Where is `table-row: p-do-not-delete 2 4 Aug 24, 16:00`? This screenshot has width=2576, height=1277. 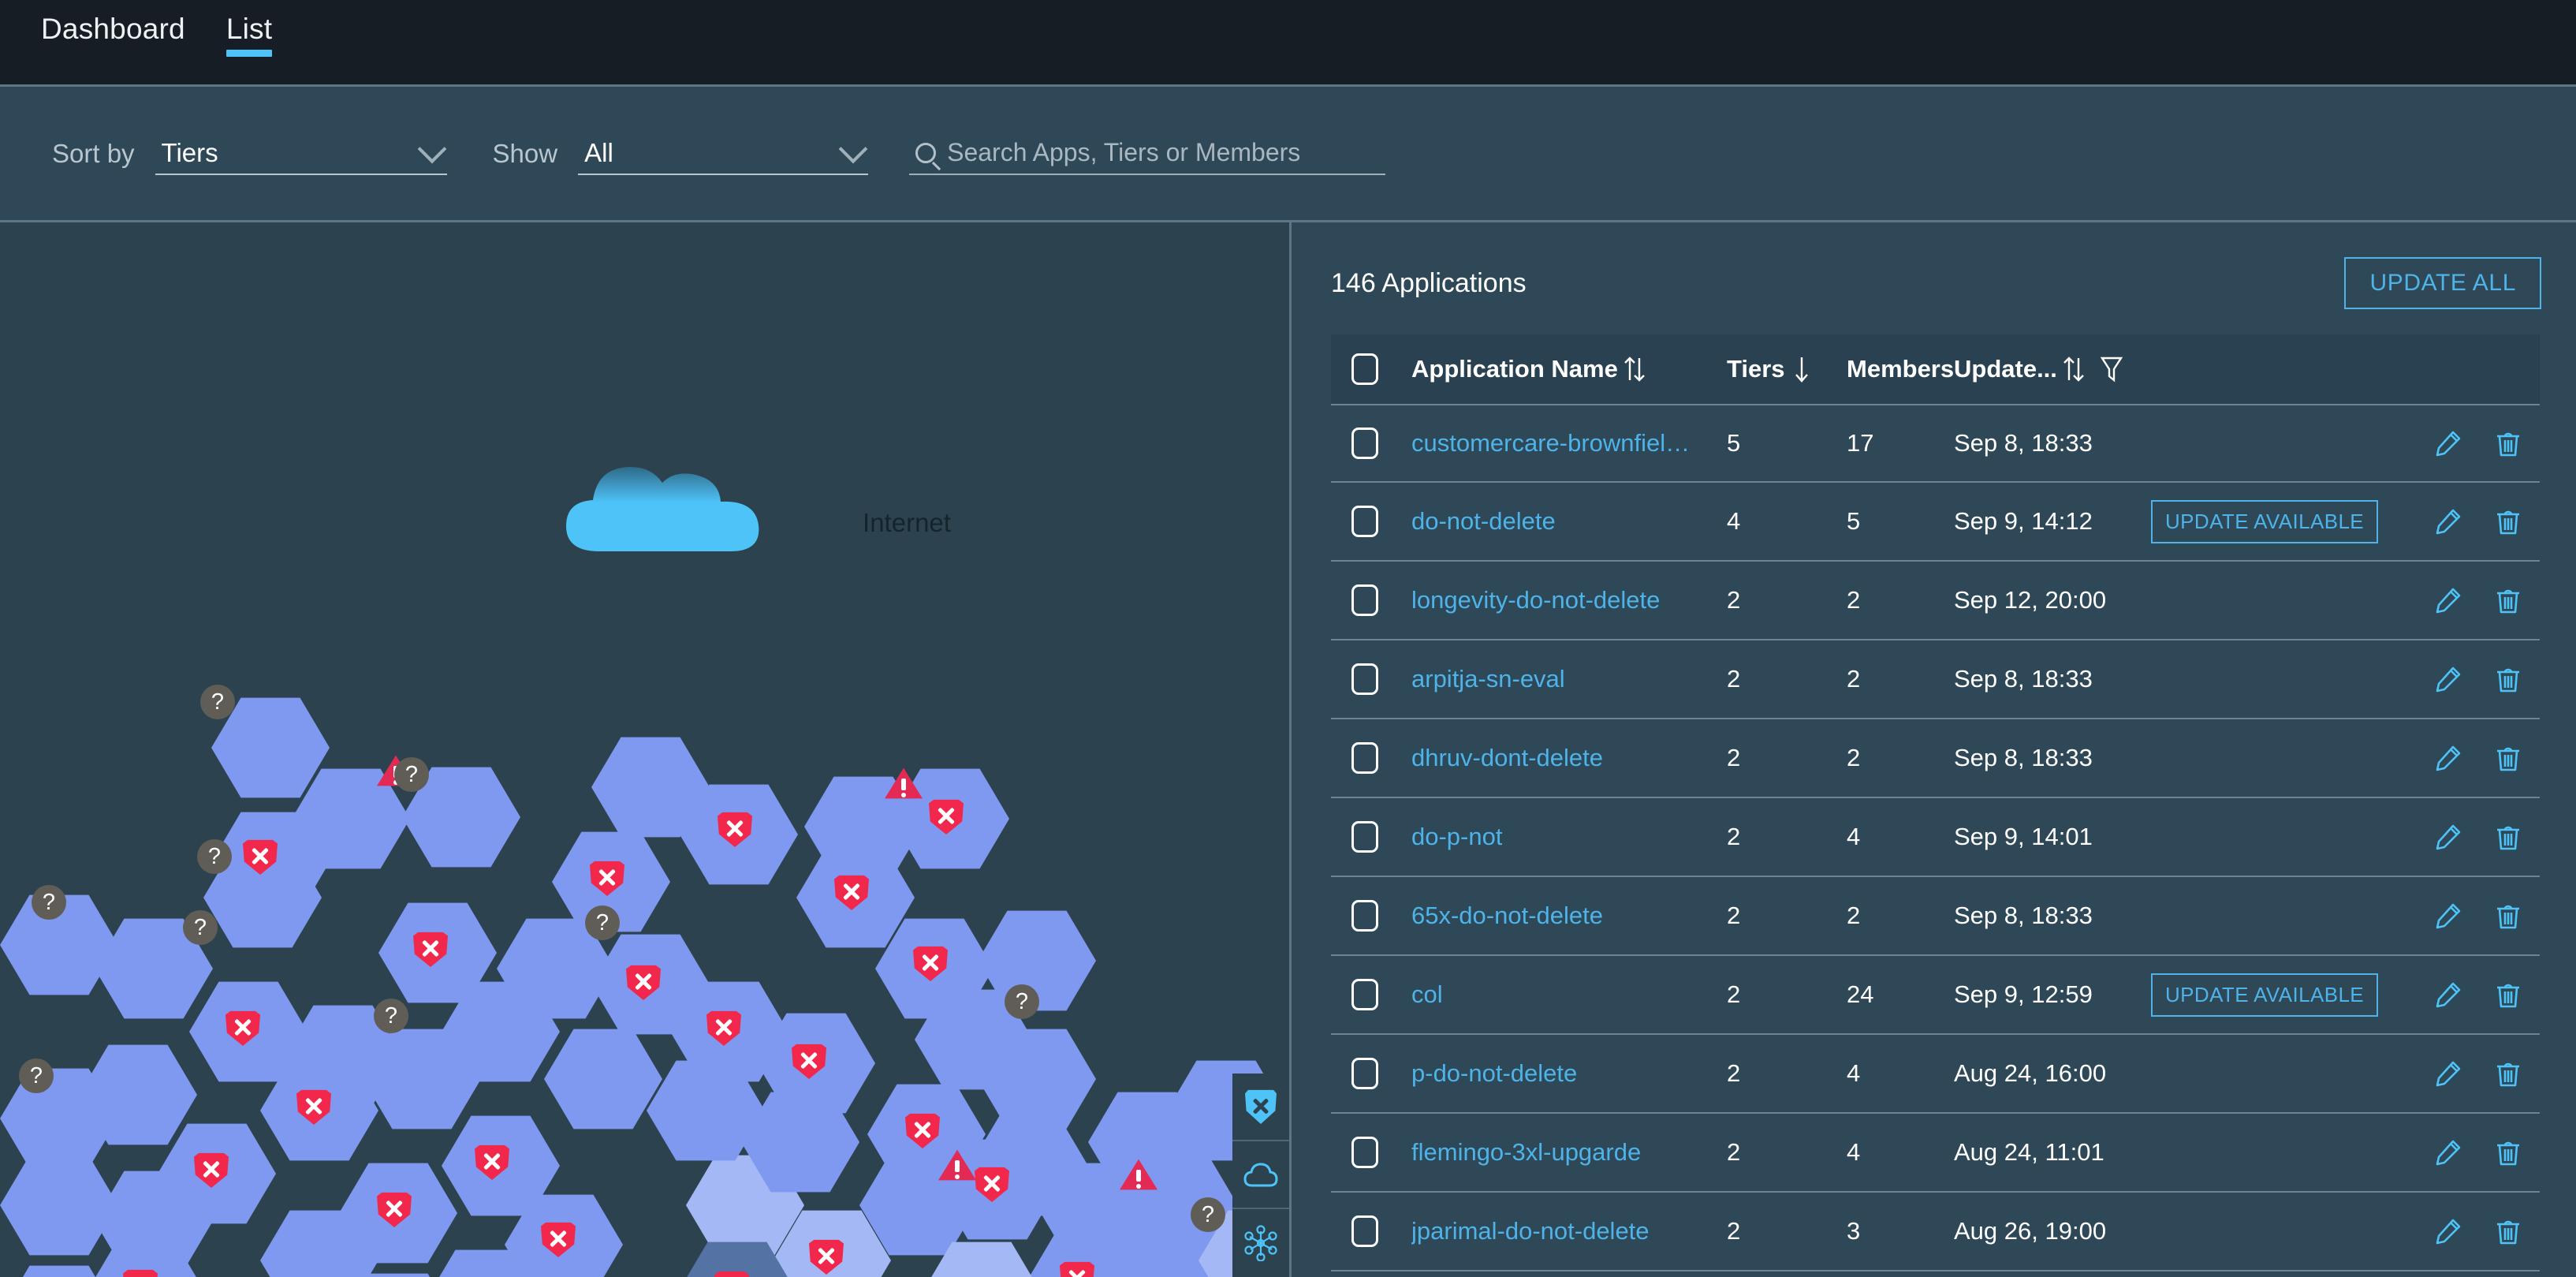 table-row: p-do-not-delete 2 4 Aug 24, 16:00 is located at coordinates (1936, 1074).